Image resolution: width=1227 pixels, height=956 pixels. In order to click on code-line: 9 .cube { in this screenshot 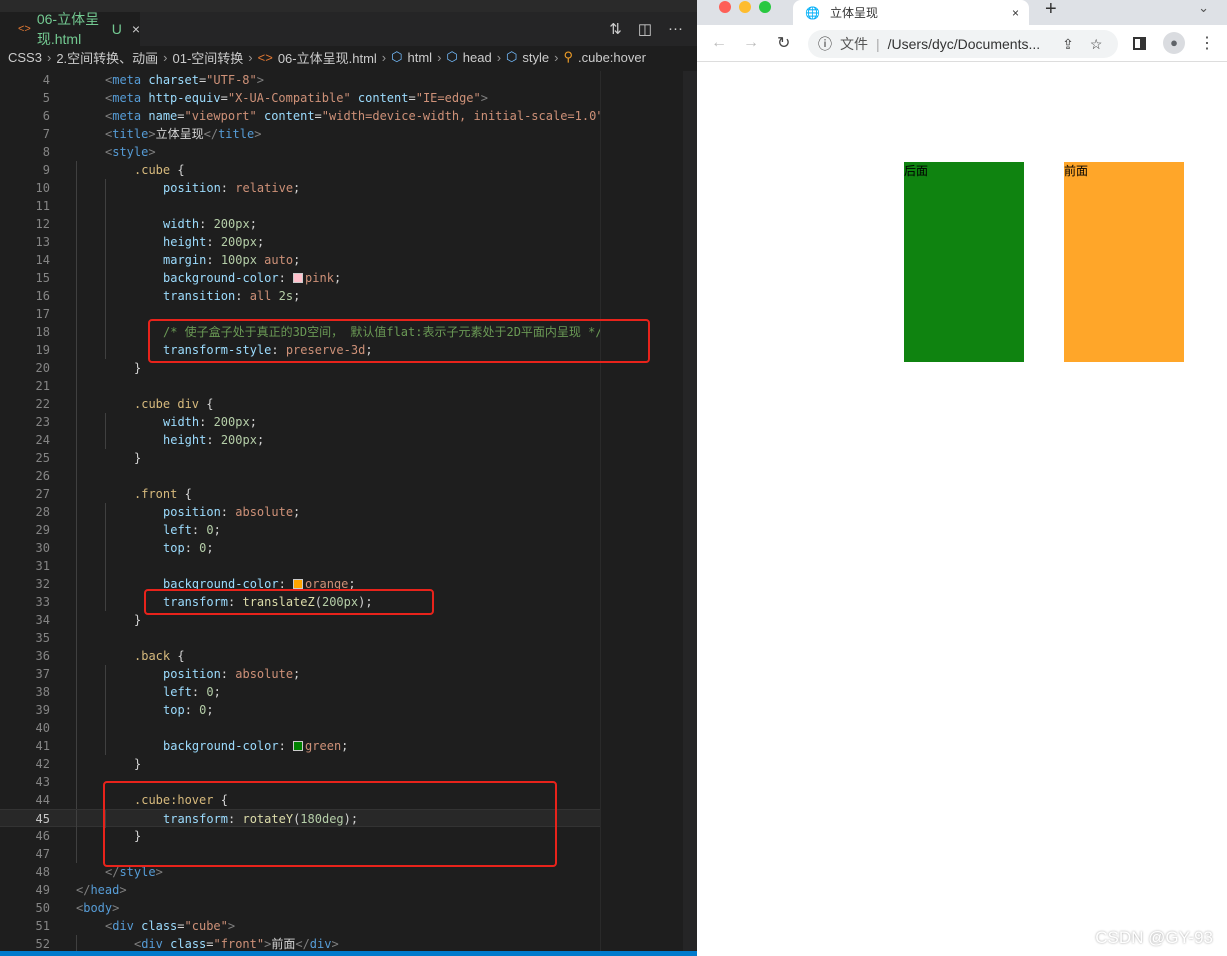, I will do `click(300, 170)`.